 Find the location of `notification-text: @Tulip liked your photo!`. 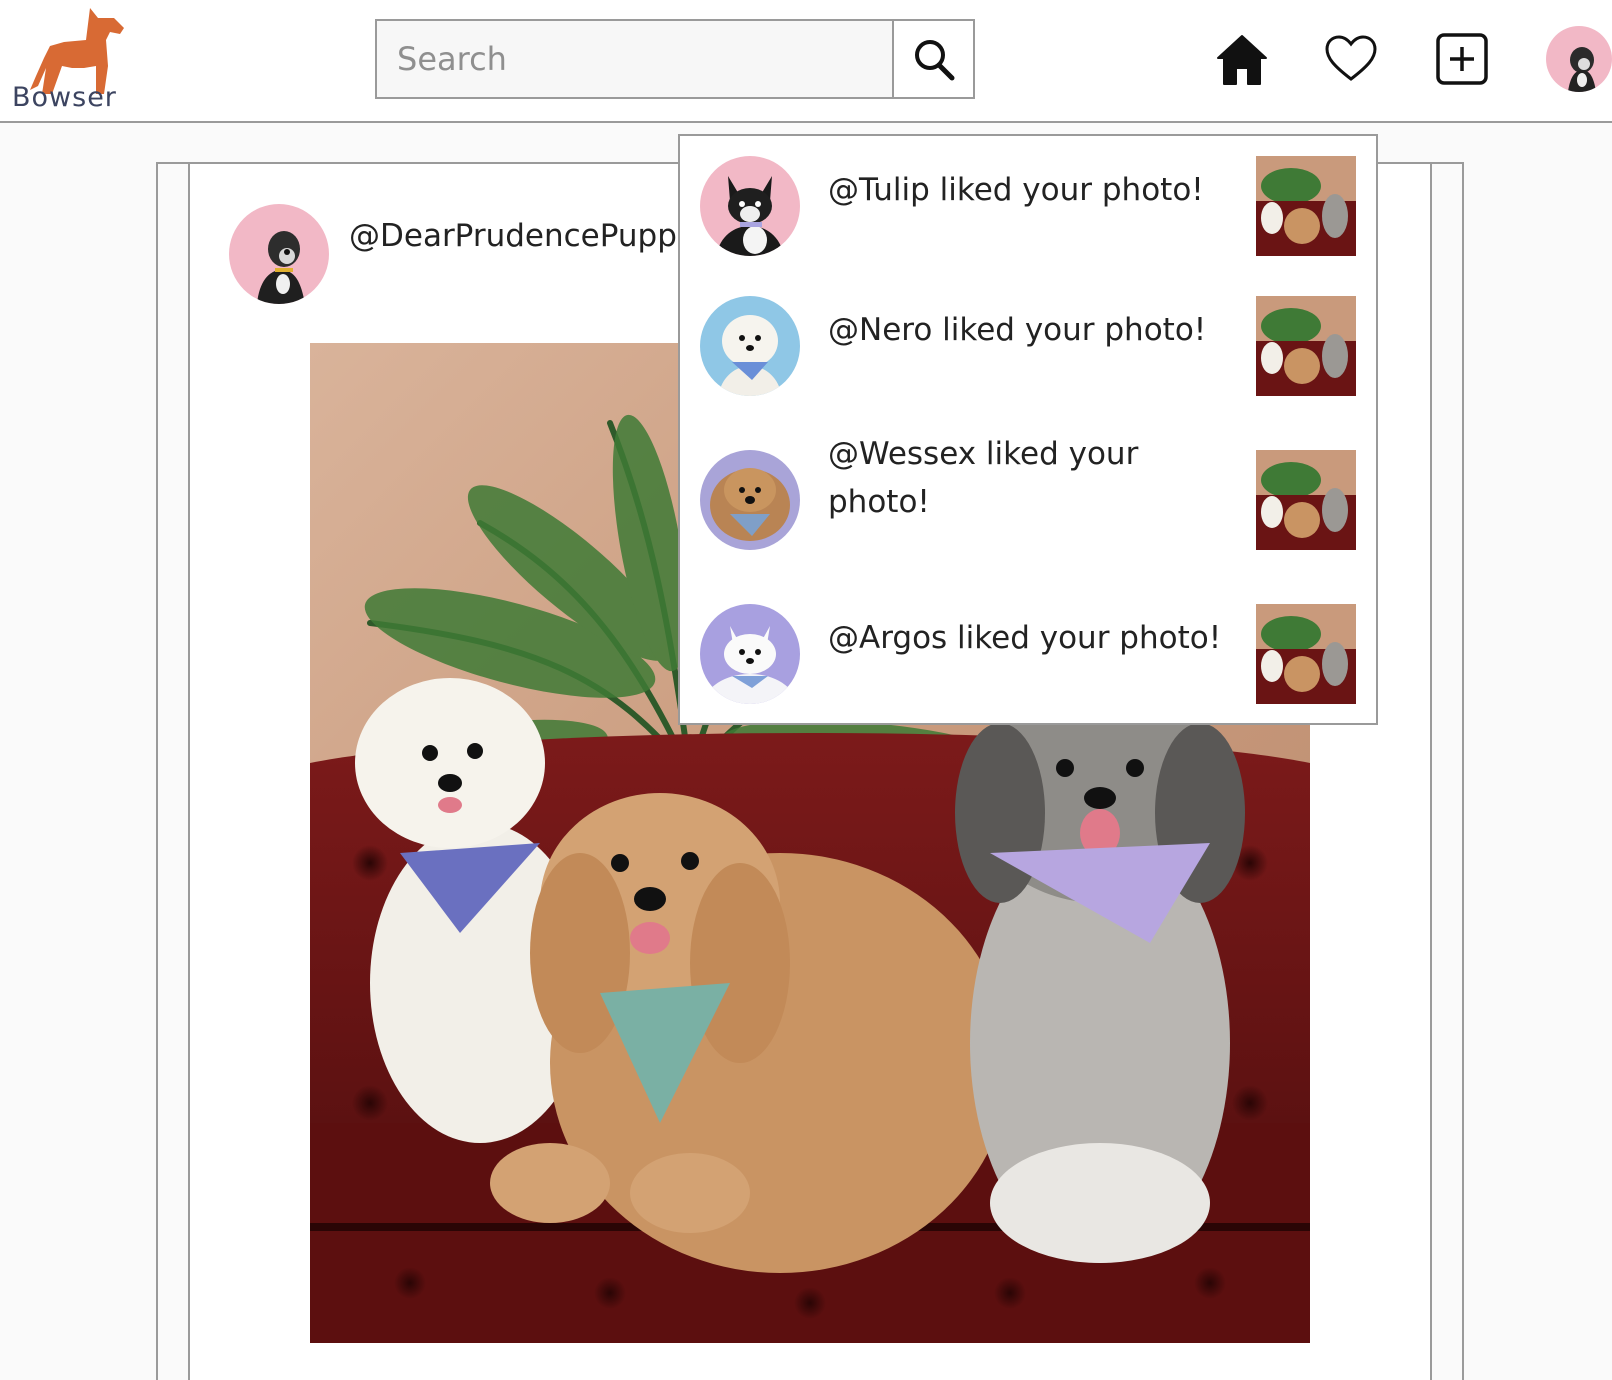

notification-text: @Tulip liked your photo! is located at coordinates (1016, 190).